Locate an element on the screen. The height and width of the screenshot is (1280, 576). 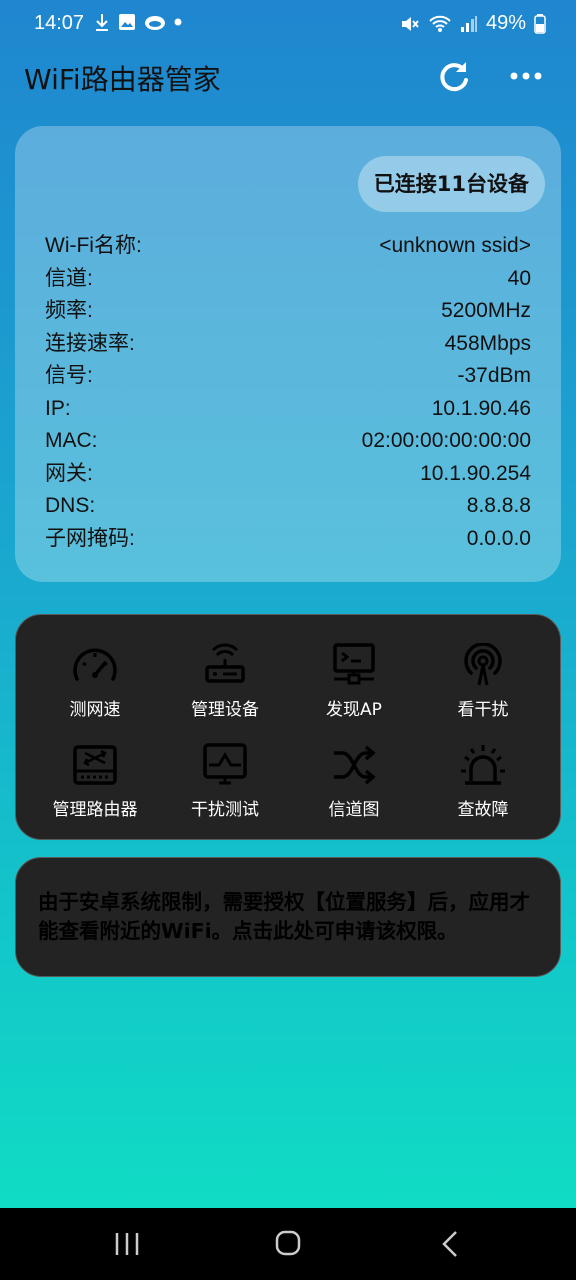
recent-apps-button is located at coordinates (127, 1244).